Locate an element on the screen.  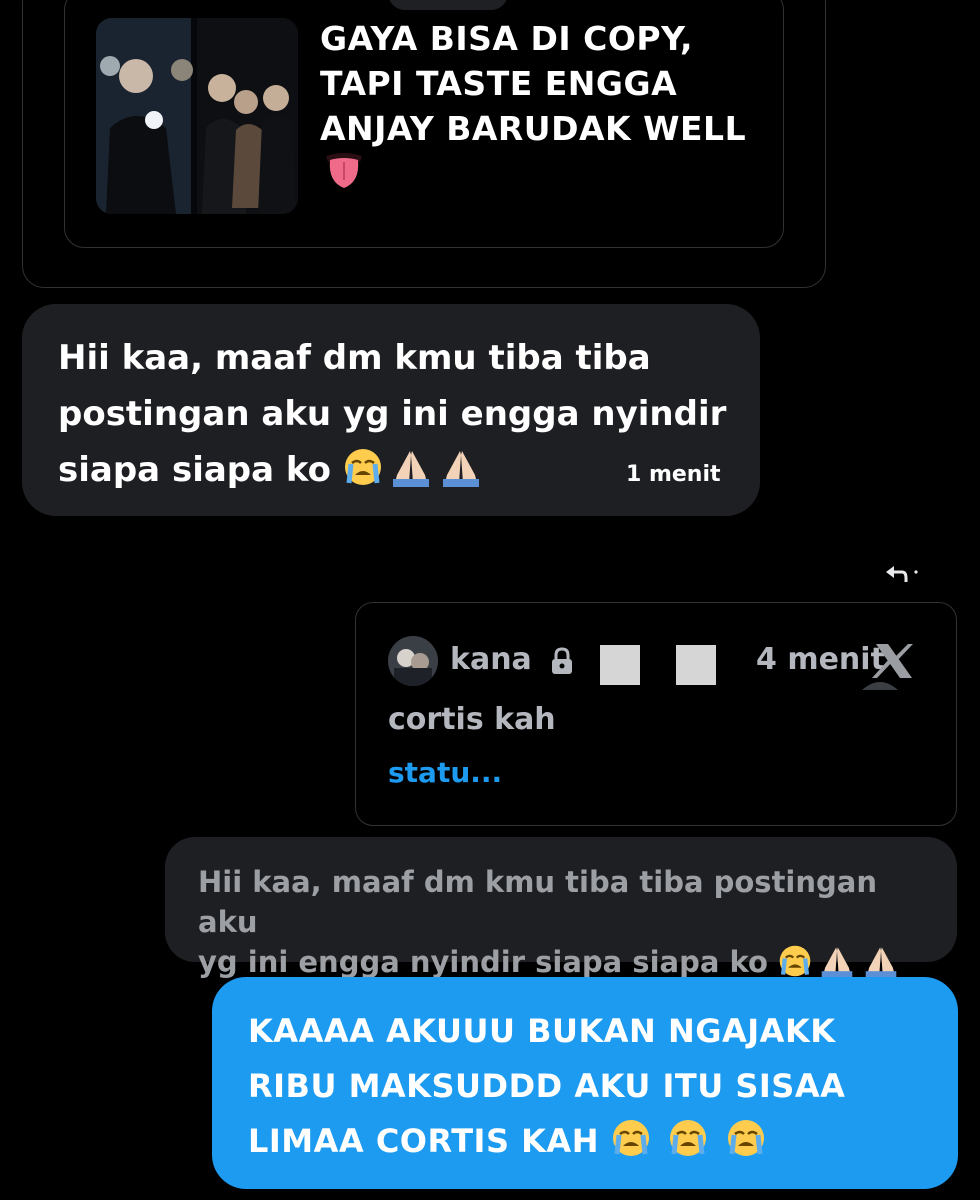
reply-arrow-icon is located at coordinates (906, 571).